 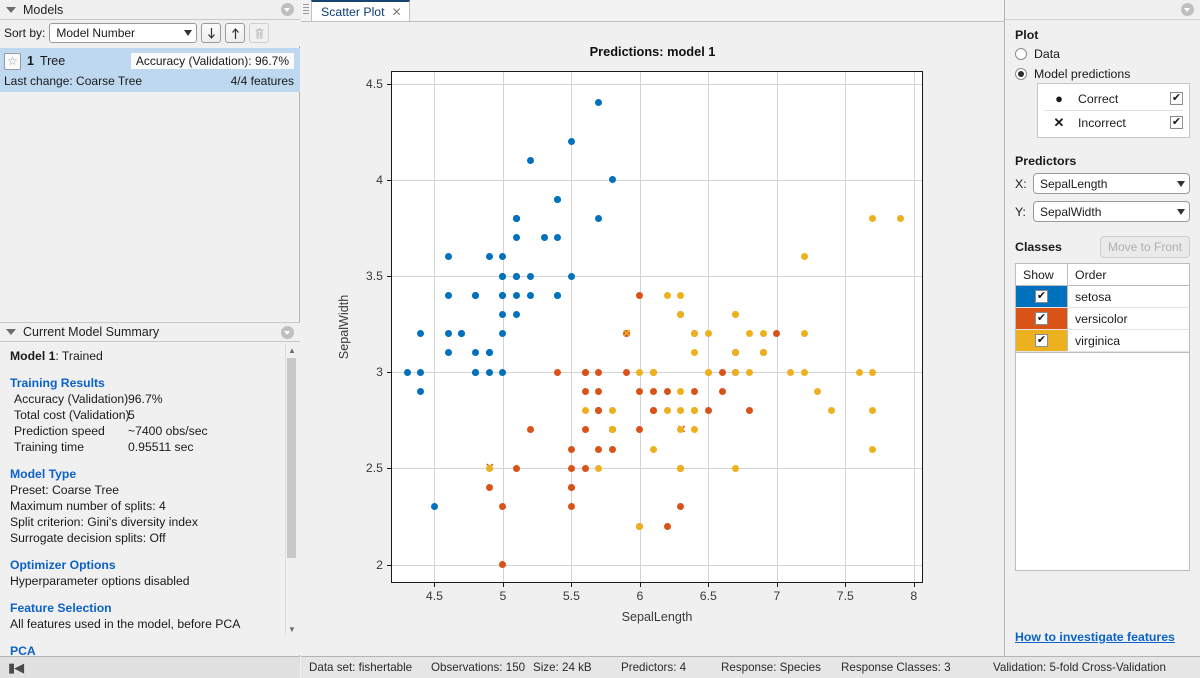 What do you see at coordinates (379, 564) in the screenshot?
I see `y-tick-label: 2` at bounding box center [379, 564].